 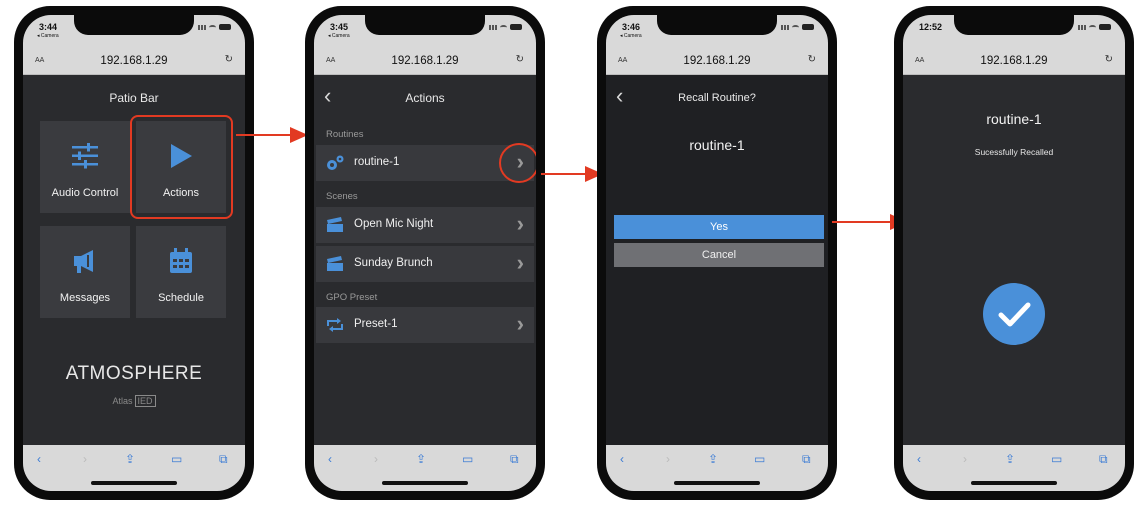 What do you see at coordinates (181, 298) in the screenshot?
I see `tile-label: Schedule` at bounding box center [181, 298].